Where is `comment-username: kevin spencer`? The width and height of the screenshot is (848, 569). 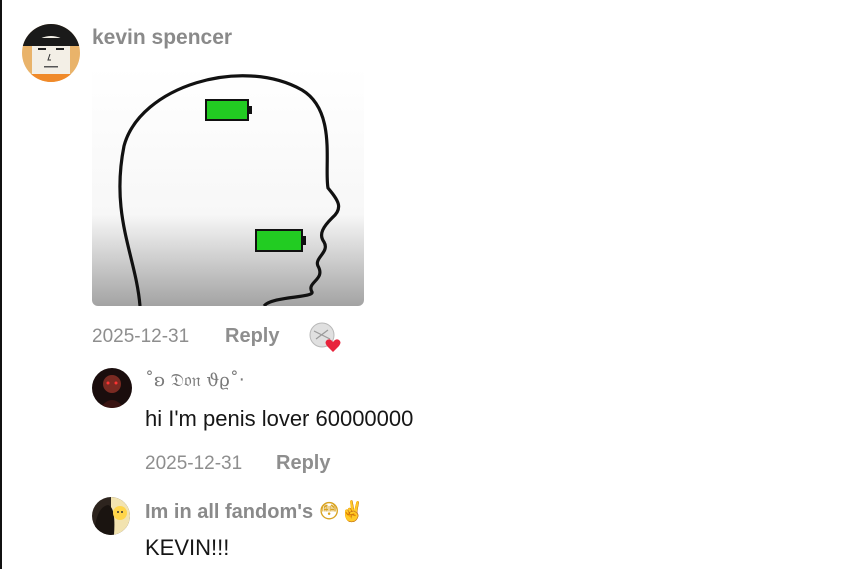
comment-username: kevin spencer is located at coordinates (162, 38).